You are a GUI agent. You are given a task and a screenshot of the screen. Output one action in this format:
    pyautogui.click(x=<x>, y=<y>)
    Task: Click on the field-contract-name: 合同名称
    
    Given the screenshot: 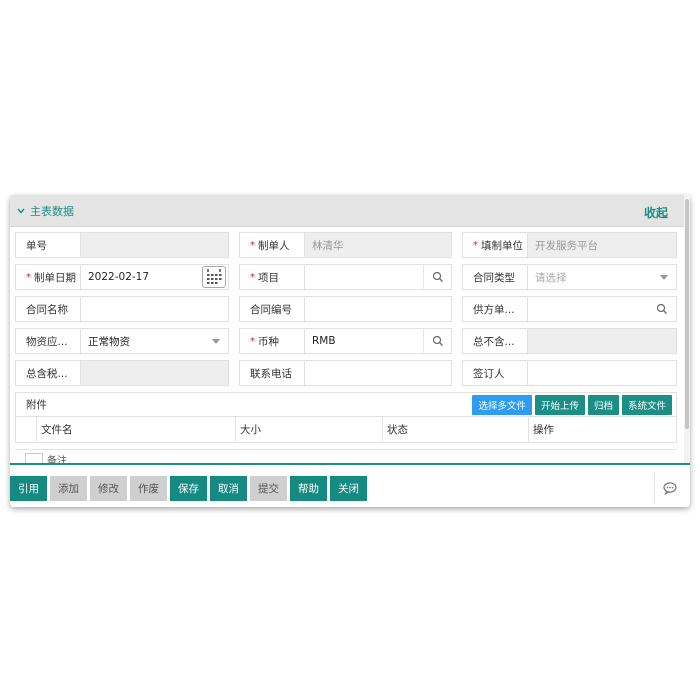 What is the action you would take?
    pyautogui.click(x=122, y=309)
    